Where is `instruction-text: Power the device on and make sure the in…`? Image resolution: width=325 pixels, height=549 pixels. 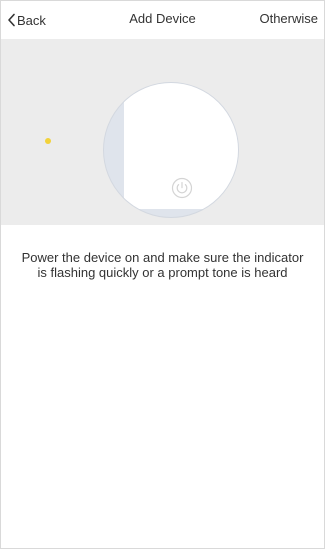 instruction-text: Power the device on and make sure the in… is located at coordinates (162, 265).